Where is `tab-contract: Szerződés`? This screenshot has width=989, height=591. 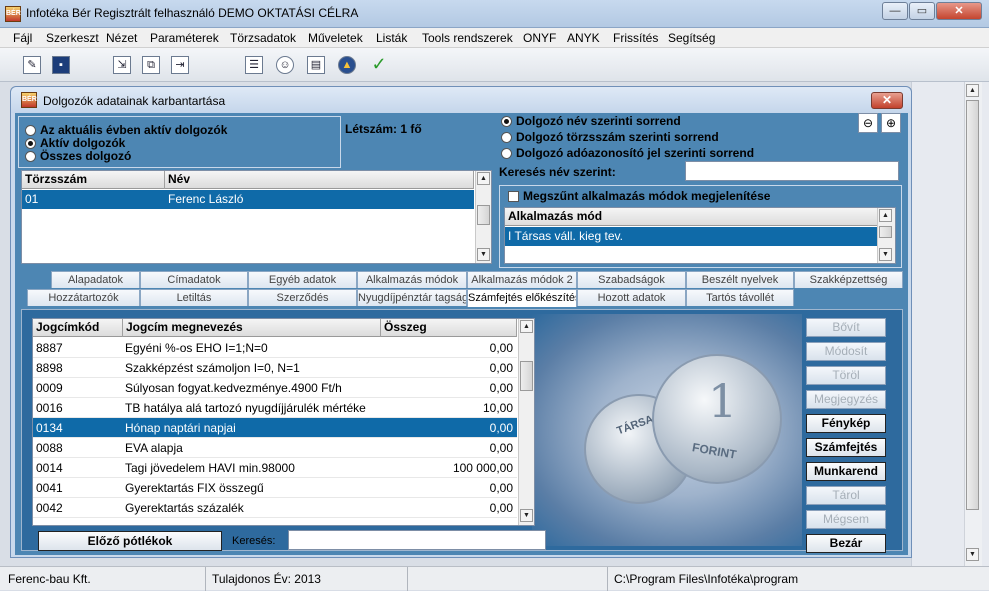
tab-contract: Szerződés is located at coordinates (302, 297).